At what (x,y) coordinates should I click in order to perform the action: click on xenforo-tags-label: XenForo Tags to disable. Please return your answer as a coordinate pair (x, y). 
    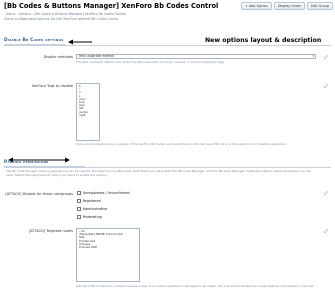
    Looking at the image, I should click on (52, 86).